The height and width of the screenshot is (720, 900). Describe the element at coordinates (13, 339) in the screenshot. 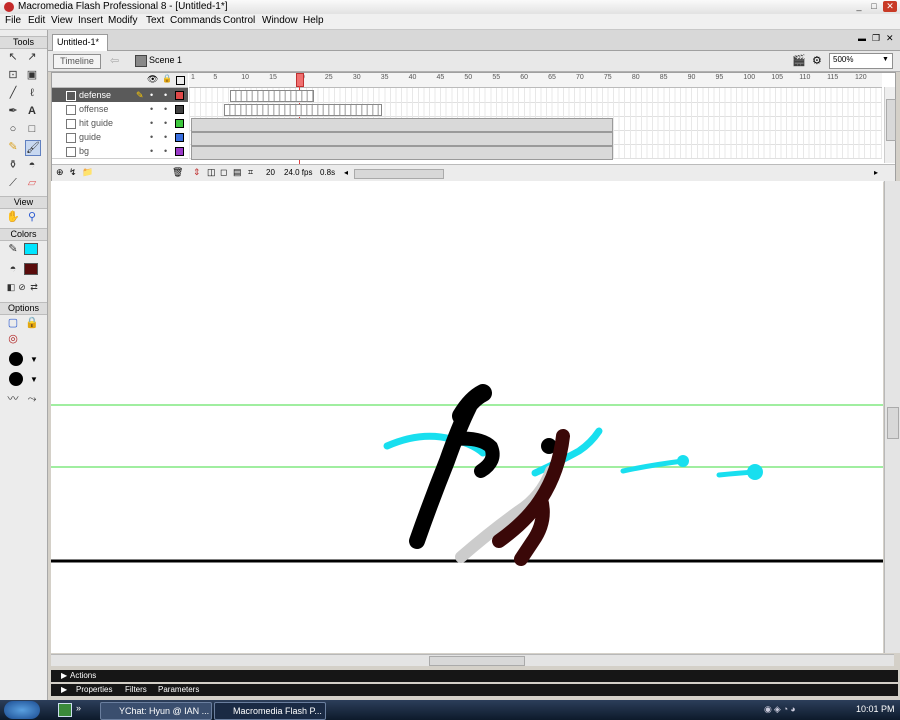

I see `brush-mode-icon: ◎` at that location.